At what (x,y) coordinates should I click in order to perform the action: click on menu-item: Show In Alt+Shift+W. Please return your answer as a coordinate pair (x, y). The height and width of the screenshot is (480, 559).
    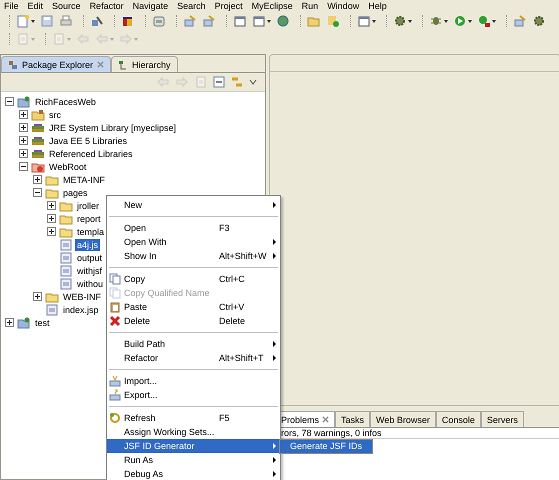
    Looking at the image, I should click on (193, 256).